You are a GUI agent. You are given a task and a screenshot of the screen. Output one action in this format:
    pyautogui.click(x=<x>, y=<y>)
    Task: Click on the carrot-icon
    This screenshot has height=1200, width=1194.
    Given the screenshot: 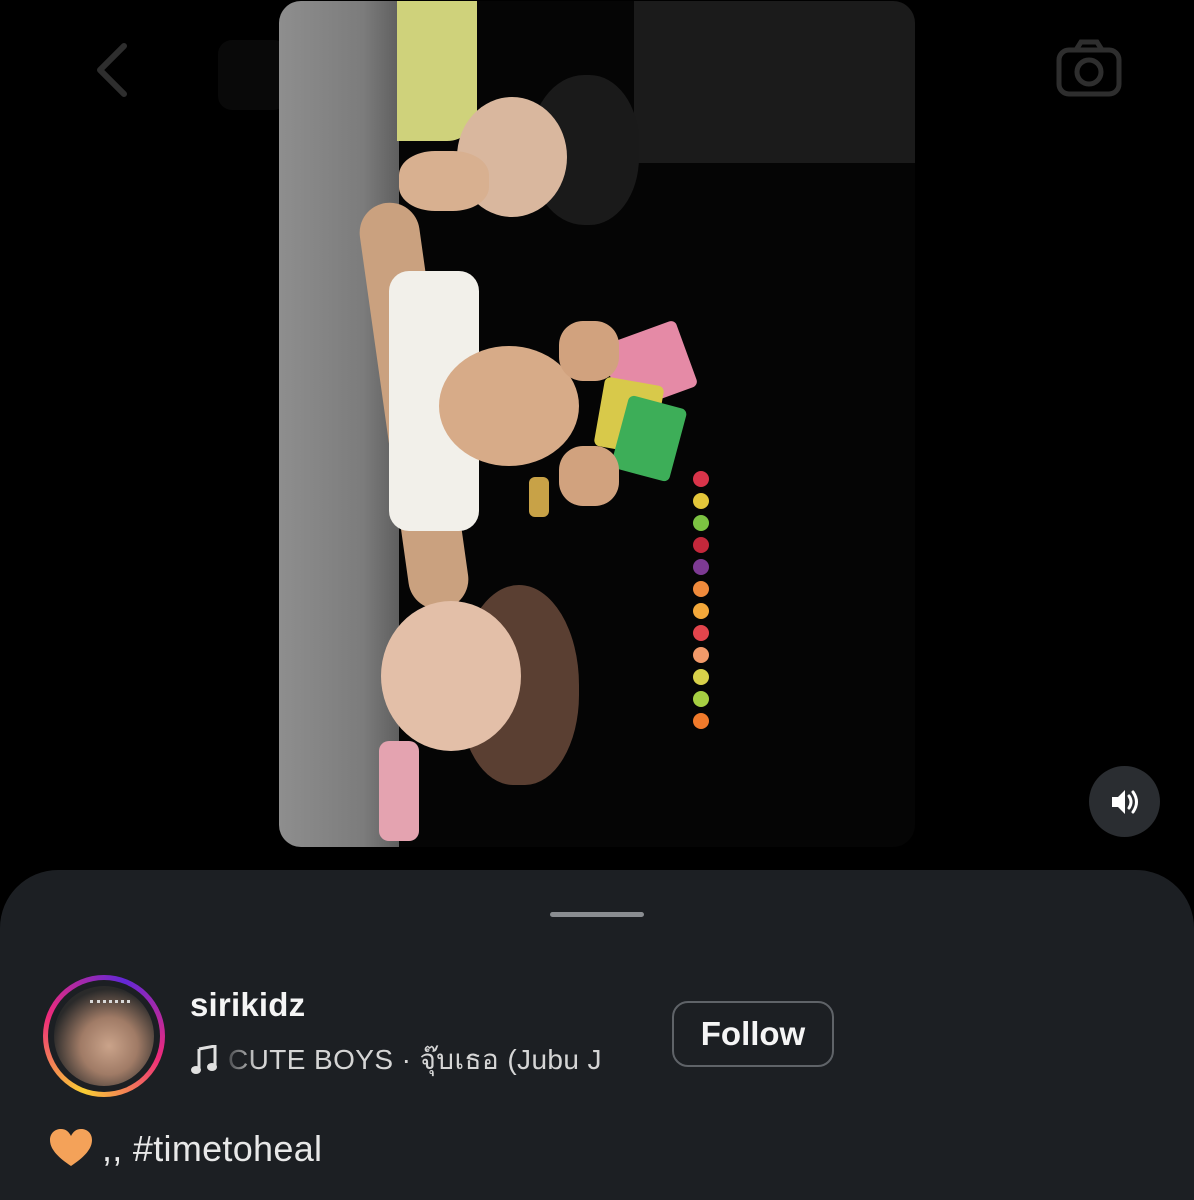 What is the action you would take?
    pyautogui.click(x=701, y=721)
    